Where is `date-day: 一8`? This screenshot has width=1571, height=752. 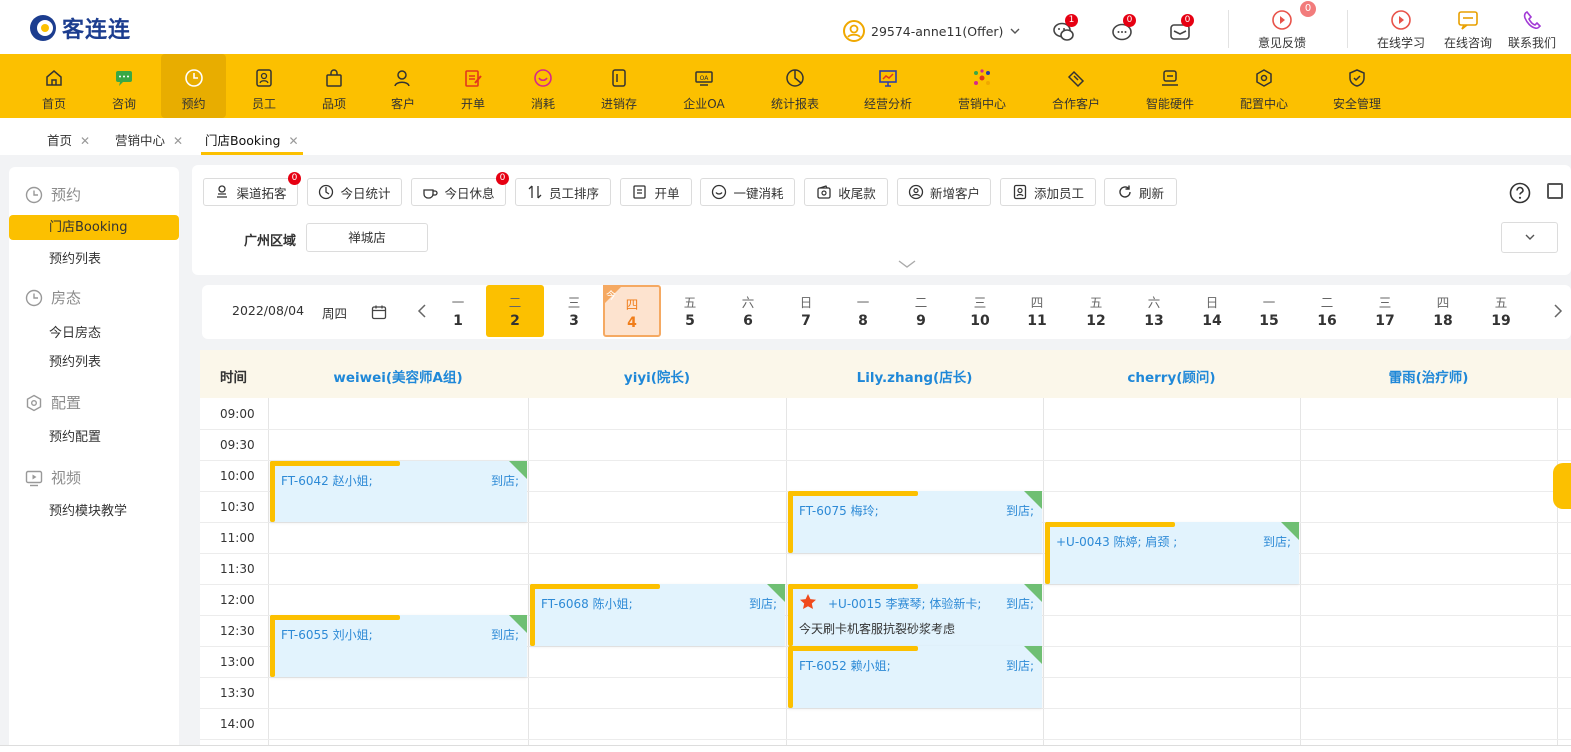 date-day: 一8 is located at coordinates (863, 311).